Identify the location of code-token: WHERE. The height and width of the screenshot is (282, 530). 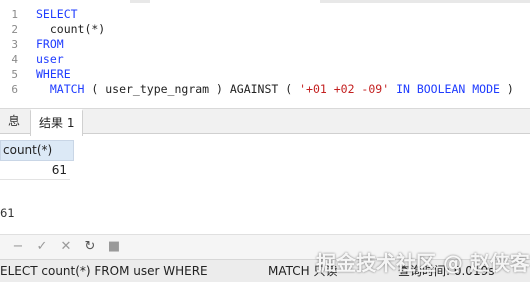
(53, 74).